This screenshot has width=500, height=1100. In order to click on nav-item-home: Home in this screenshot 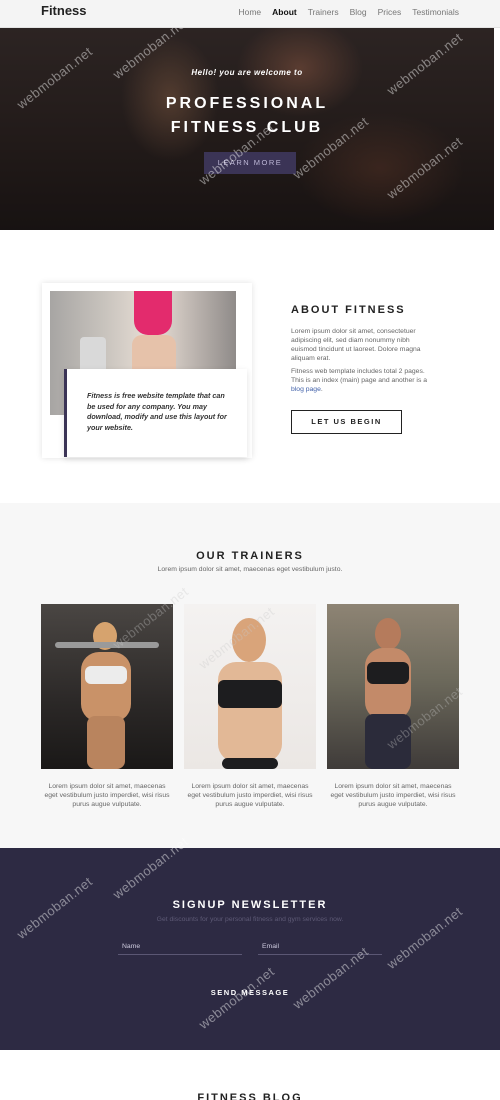, I will do `click(249, 12)`.